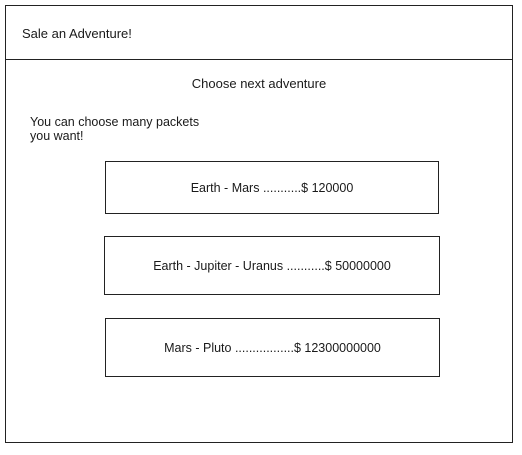 This screenshot has width=522, height=455. Describe the element at coordinates (259, 83) in the screenshot. I see `section-title: Choose next adventure` at that location.